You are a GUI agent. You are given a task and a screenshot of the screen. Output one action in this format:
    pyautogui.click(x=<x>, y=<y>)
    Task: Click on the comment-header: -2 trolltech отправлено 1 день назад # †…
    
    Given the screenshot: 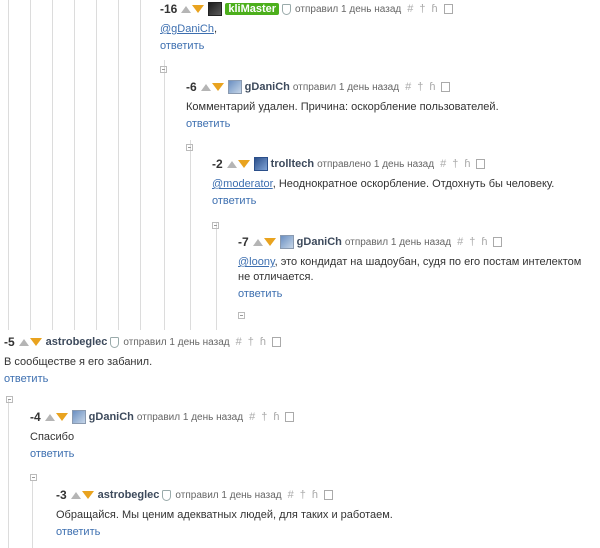 What is the action you would take?
    pyautogui.click(x=406, y=164)
    